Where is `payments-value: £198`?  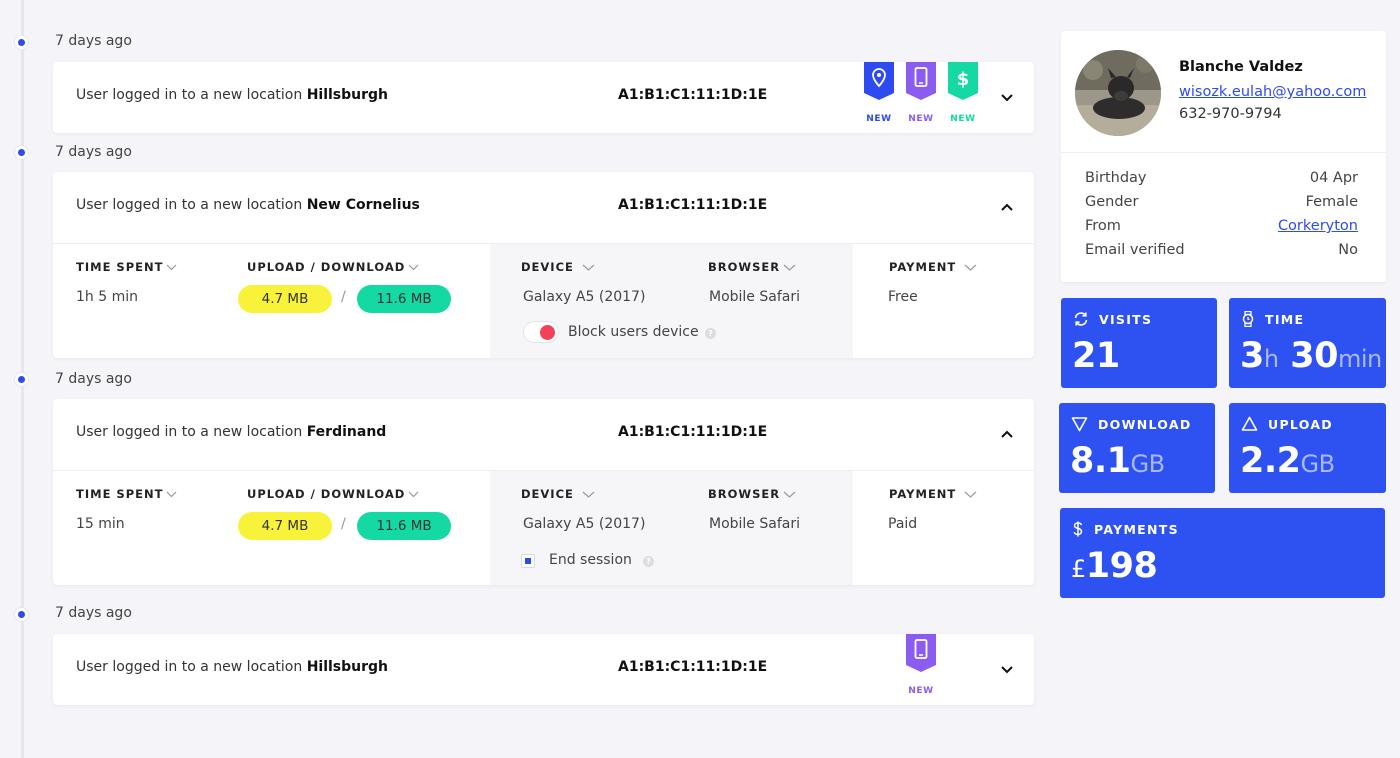
payments-value: £198 is located at coordinates (1114, 566).